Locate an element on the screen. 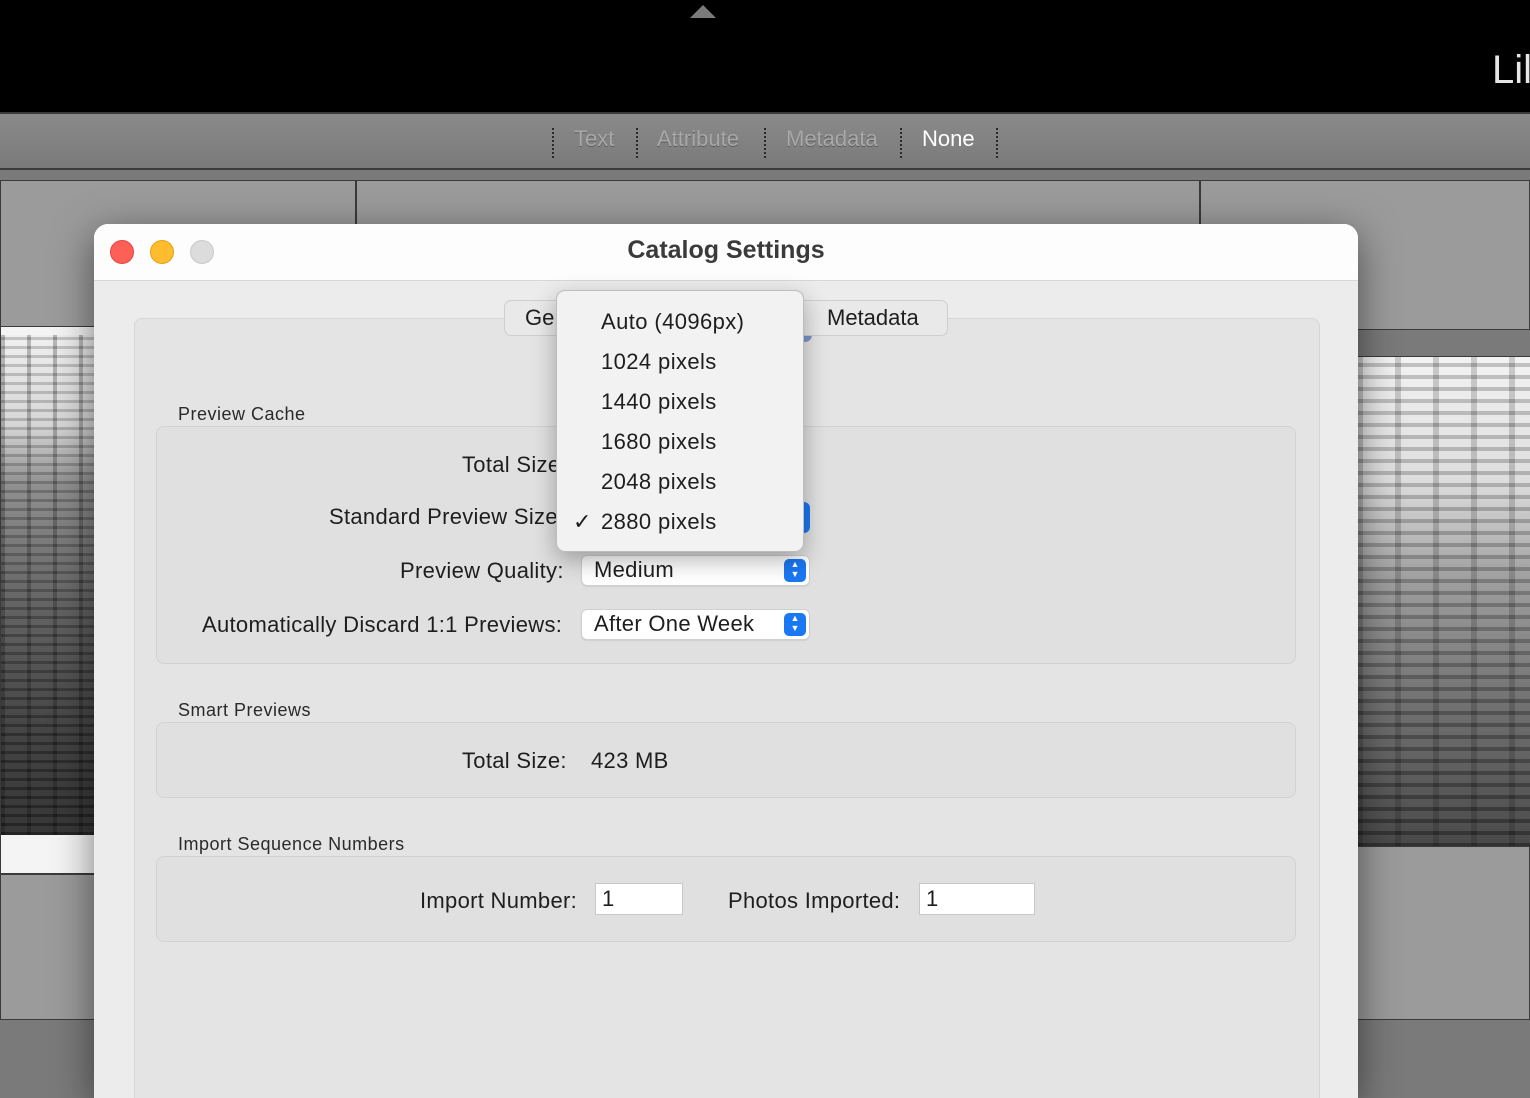 This screenshot has height=1098, width=1530. filter-metadata: Metadata is located at coordinates (832, 139).